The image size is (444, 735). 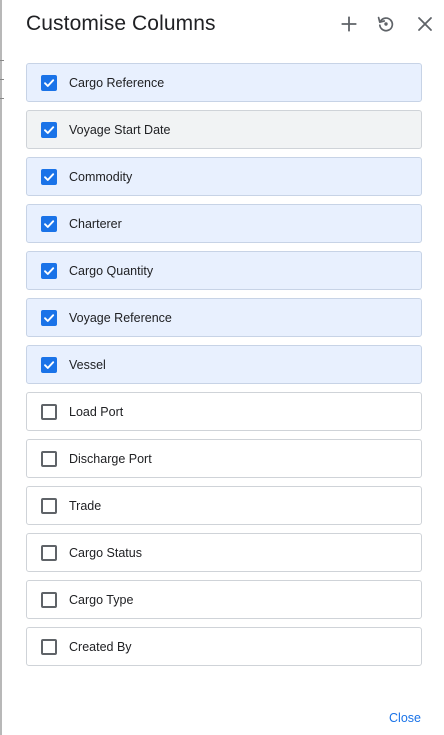 What do you see at coordinates (405, 718) in the screenshot?
I see `close-button: Close` at bounding box center [405, 718].